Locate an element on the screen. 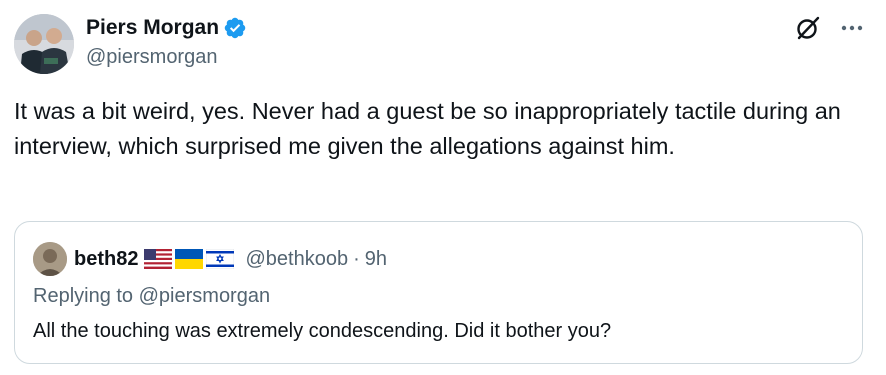 The width and height of the screenshot is (886, 375). replying-to: Replying to @piersmorgan is located at coordinates (151, 296).